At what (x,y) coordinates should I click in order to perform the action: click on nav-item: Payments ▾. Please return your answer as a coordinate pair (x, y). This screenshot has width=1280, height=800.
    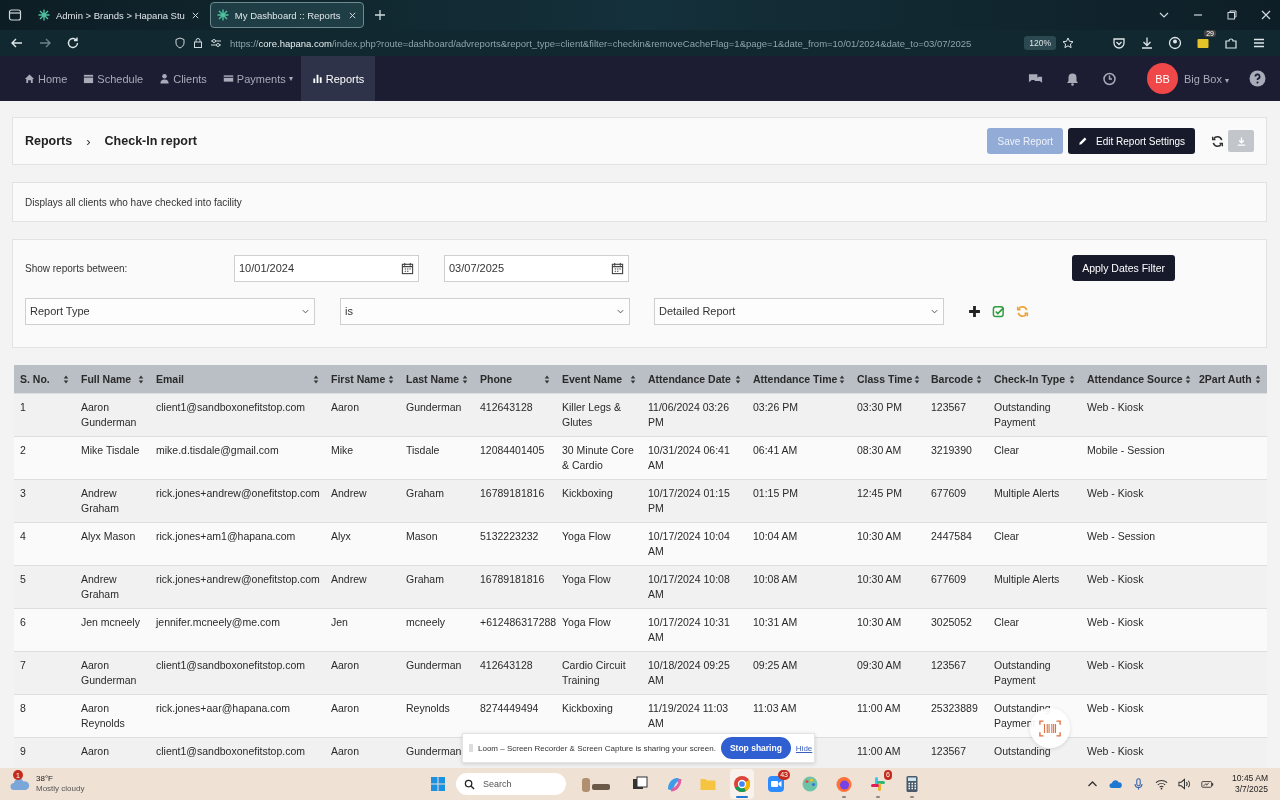
    Looking at the image, I should click on (257, 78).